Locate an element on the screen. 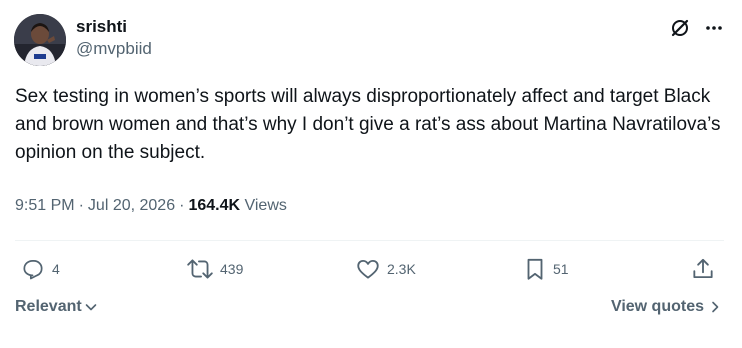  reply-count: 4 is located at coordinates (56, 269).